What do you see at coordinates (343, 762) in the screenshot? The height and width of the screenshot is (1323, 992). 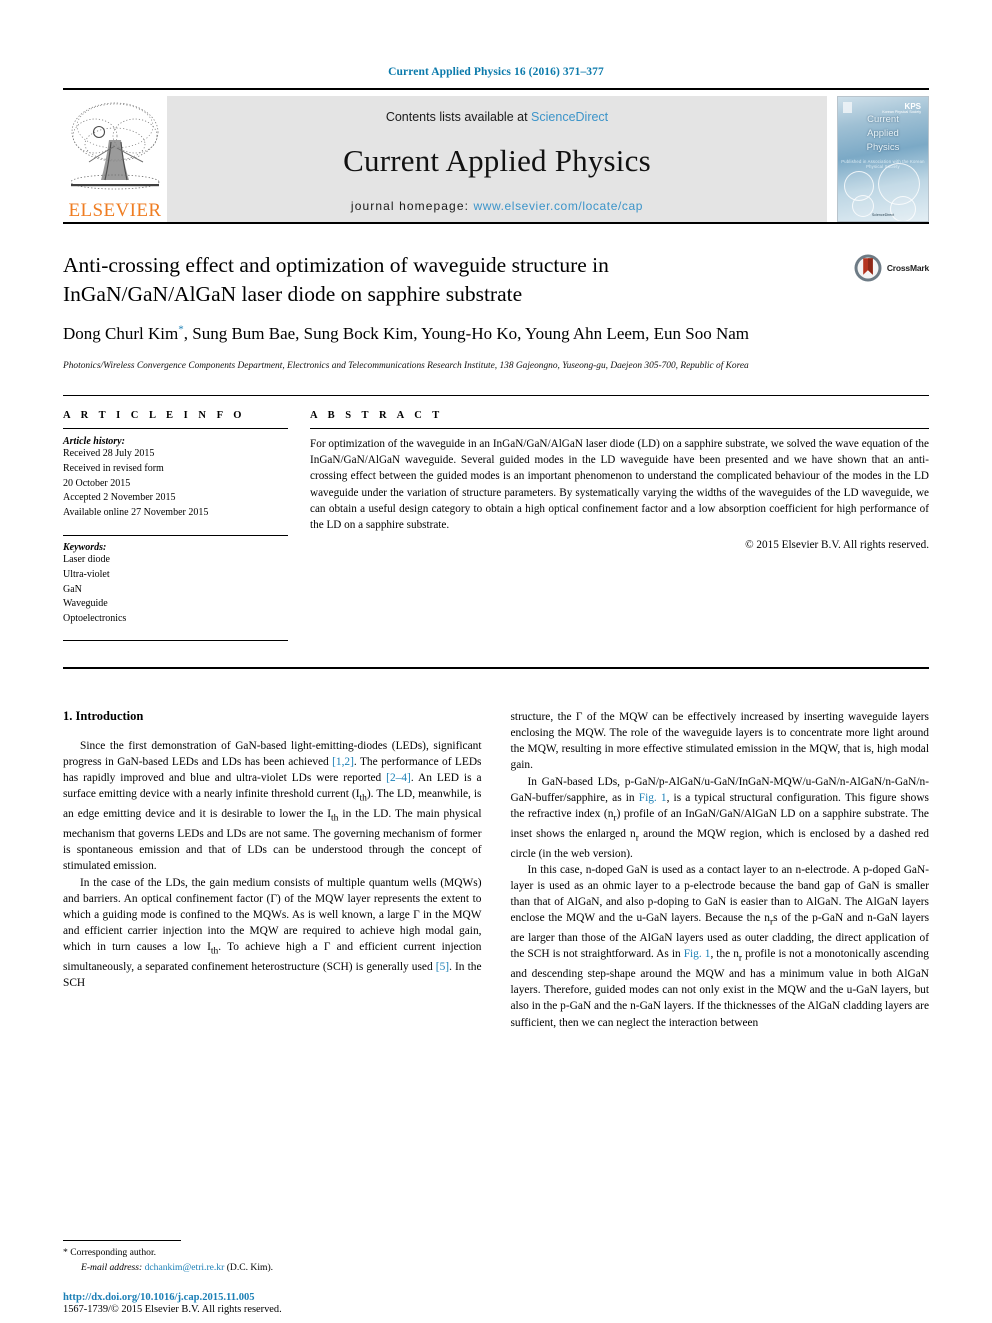 I see `citation-link-1-2: [1,2]` at bounding box center [343, 762].